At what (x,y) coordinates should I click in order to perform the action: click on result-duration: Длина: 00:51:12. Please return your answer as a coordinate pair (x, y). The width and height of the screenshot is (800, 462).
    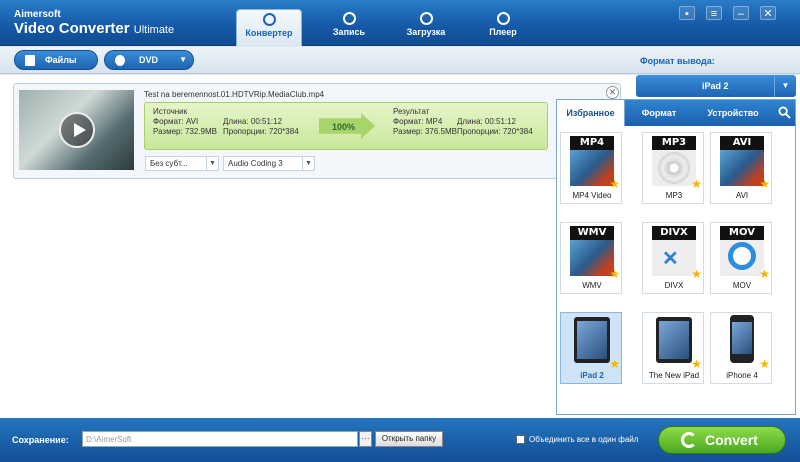
    Looking at the image, I should click on (487, 121).